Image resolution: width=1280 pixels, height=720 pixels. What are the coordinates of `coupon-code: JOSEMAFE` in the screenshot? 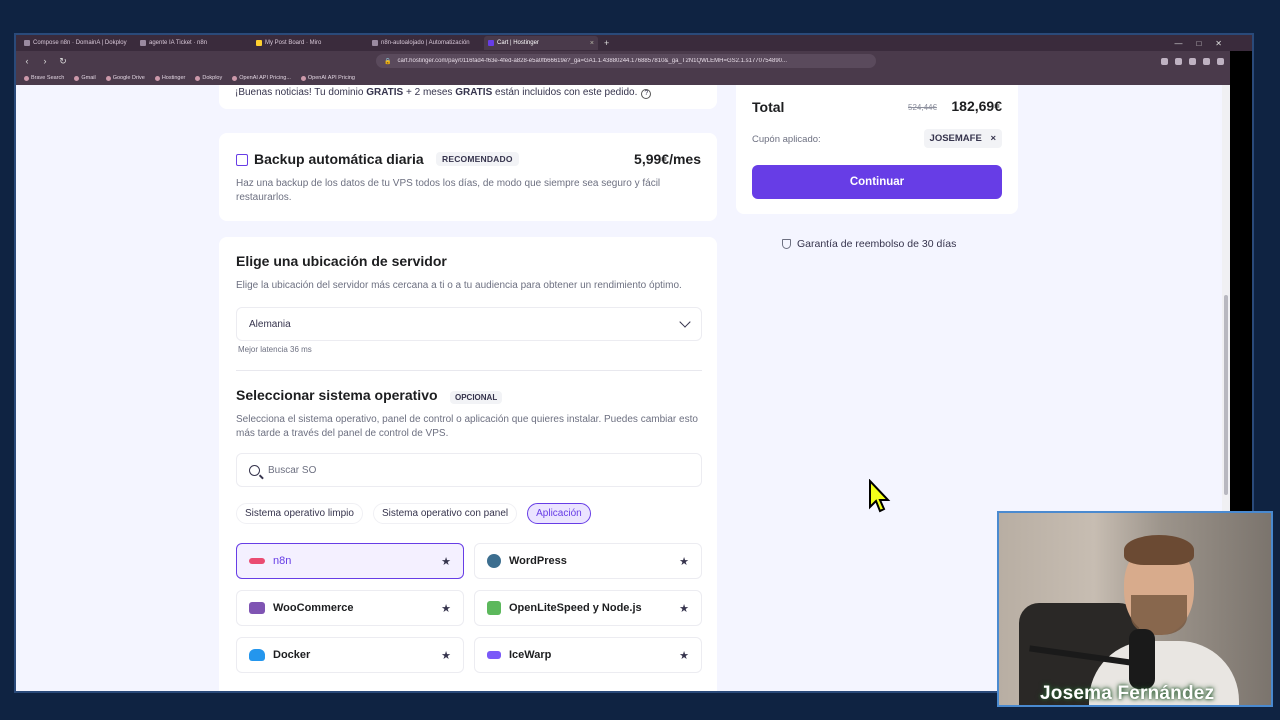 It's located at (955, 138).